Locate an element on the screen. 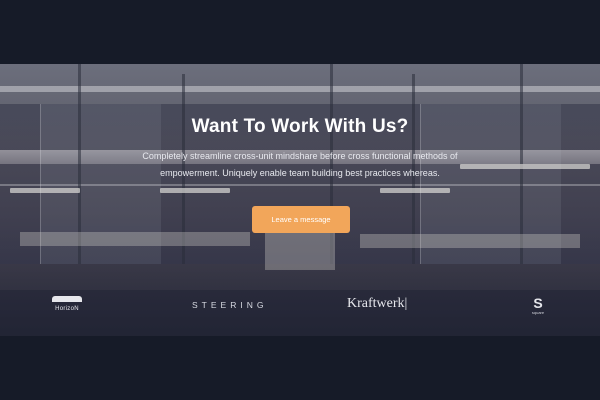  square-logo: S square is located at coordinates (538, 307).